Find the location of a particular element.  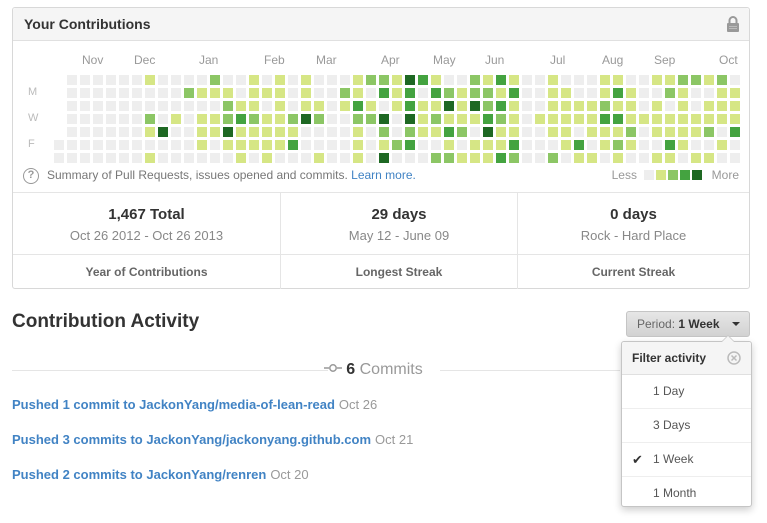

filter-option-1-month: 1 Month is located at coordinates (686, 493).